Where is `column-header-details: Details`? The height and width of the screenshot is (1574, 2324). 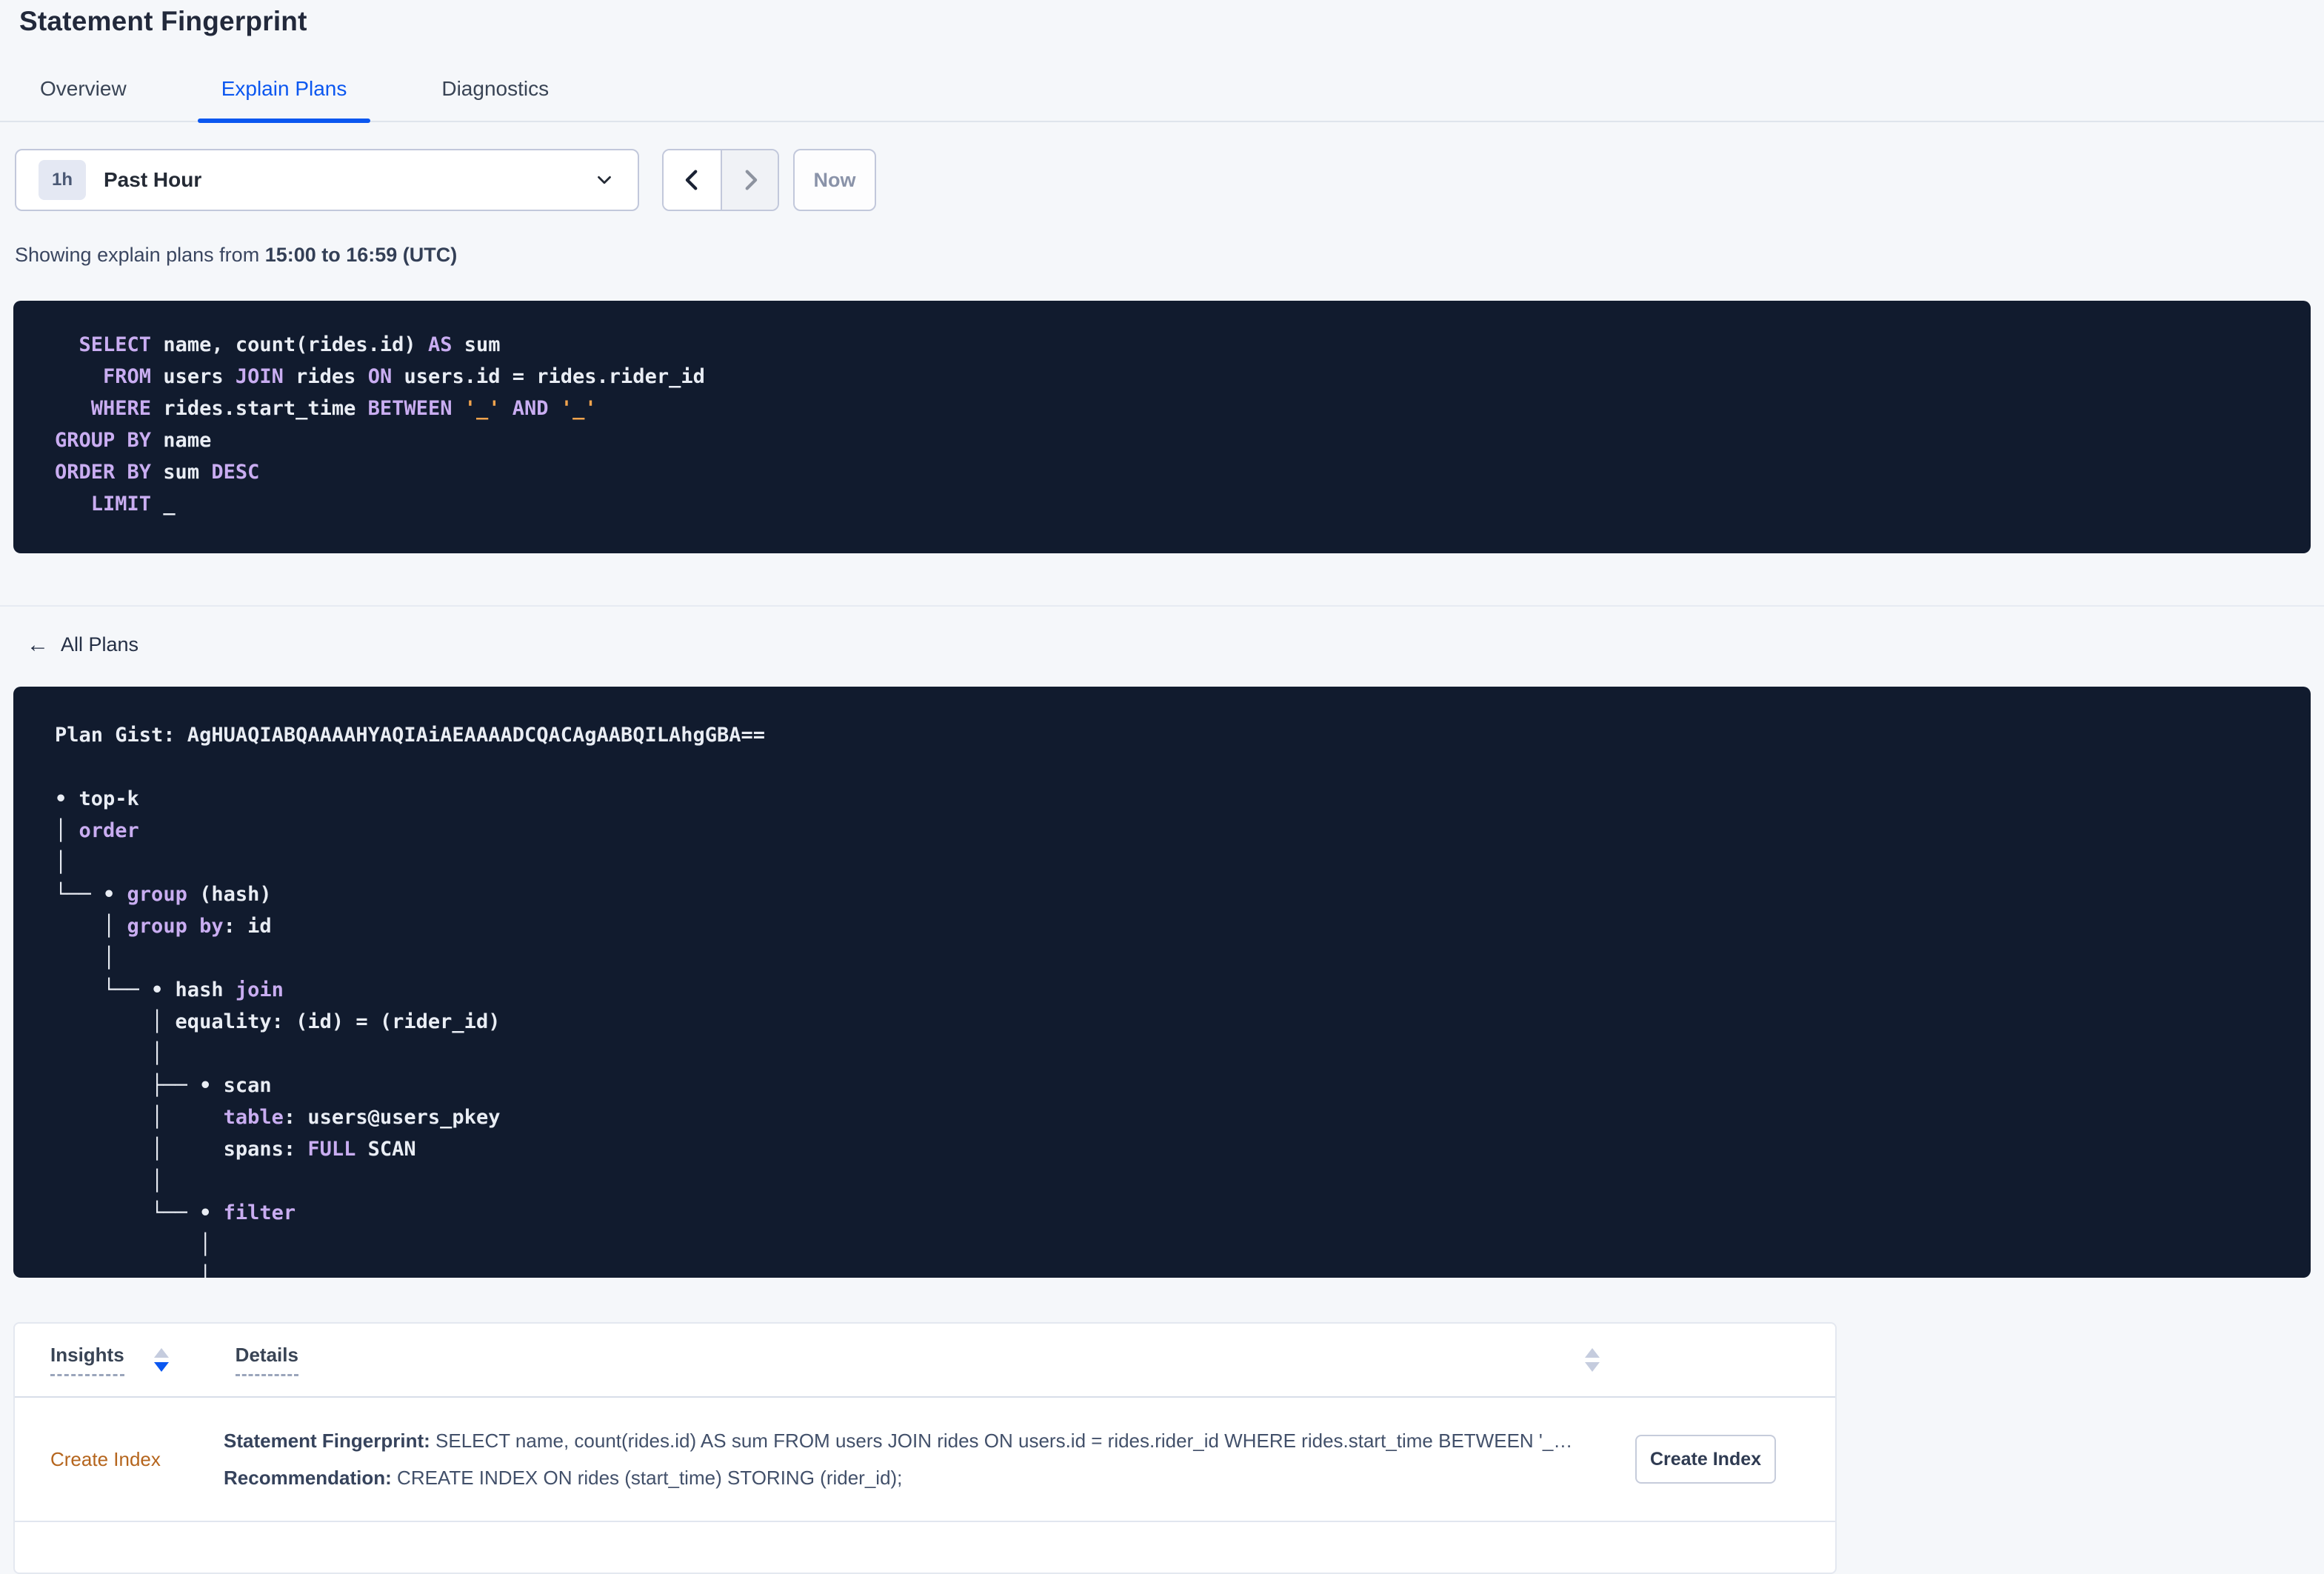
column-header-details: Details is located at coordinates (266, 1360).